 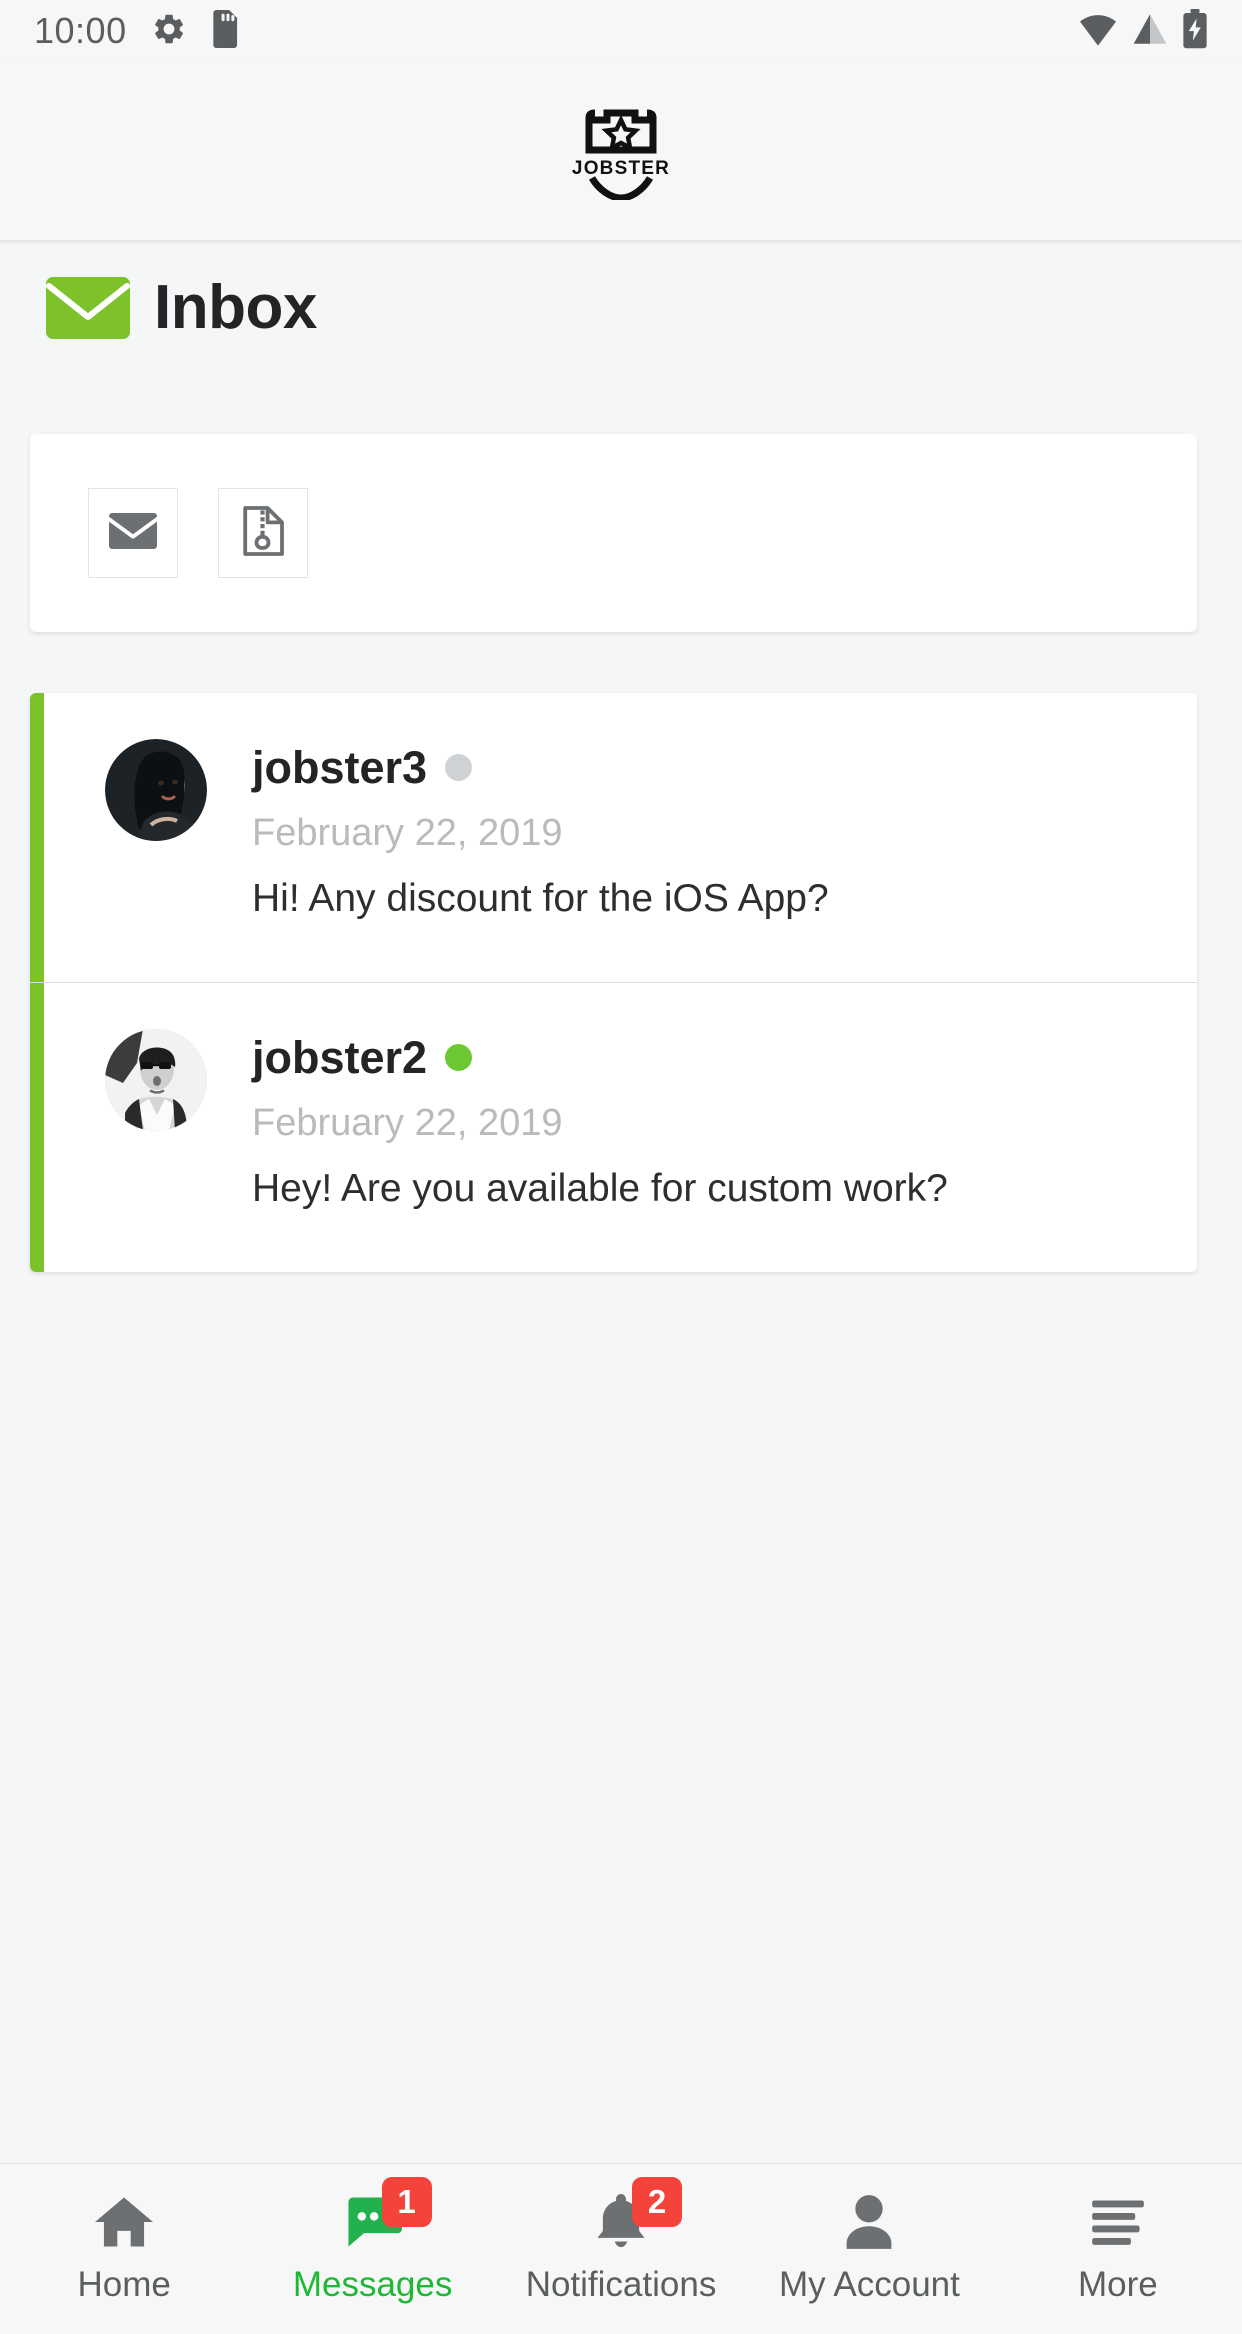 I want to click on person-icon, so click(x=869, y=2222).